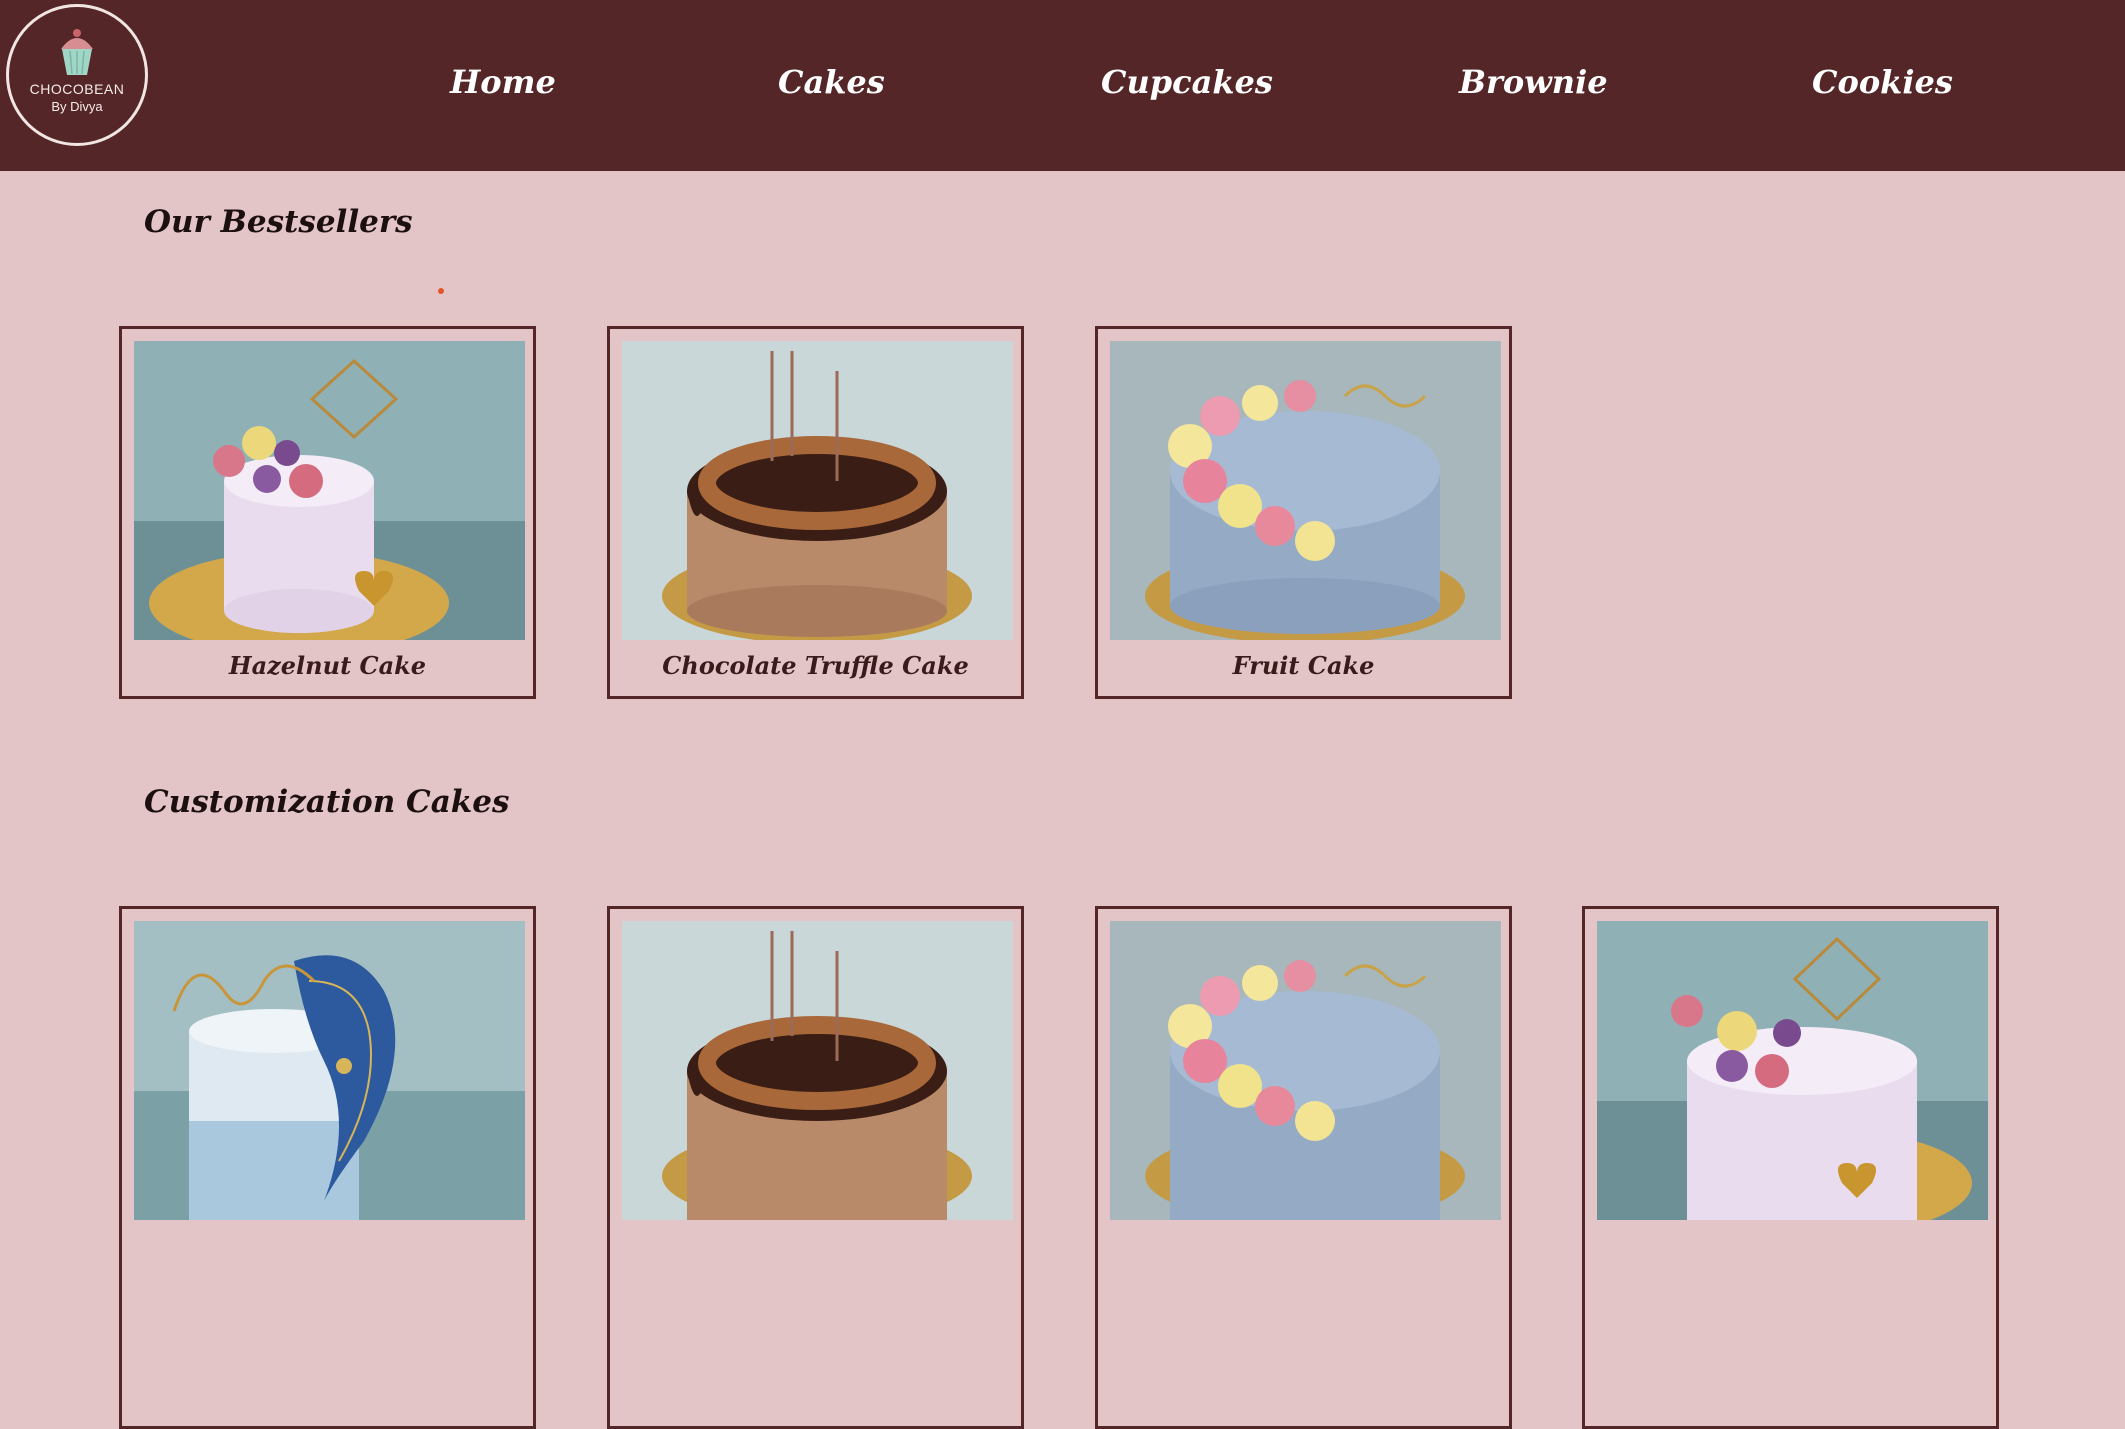 Image resolution: width=2125 pixels, height=1429 pixels. I want to click on nav-home: Home, so click(503, 82).